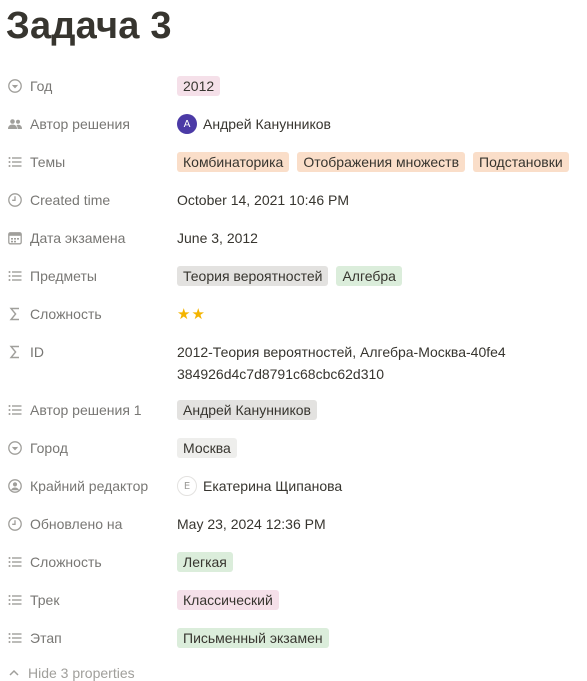 The image size is (587, 681). I want to click on property-name: Created time, so click(58, 200).